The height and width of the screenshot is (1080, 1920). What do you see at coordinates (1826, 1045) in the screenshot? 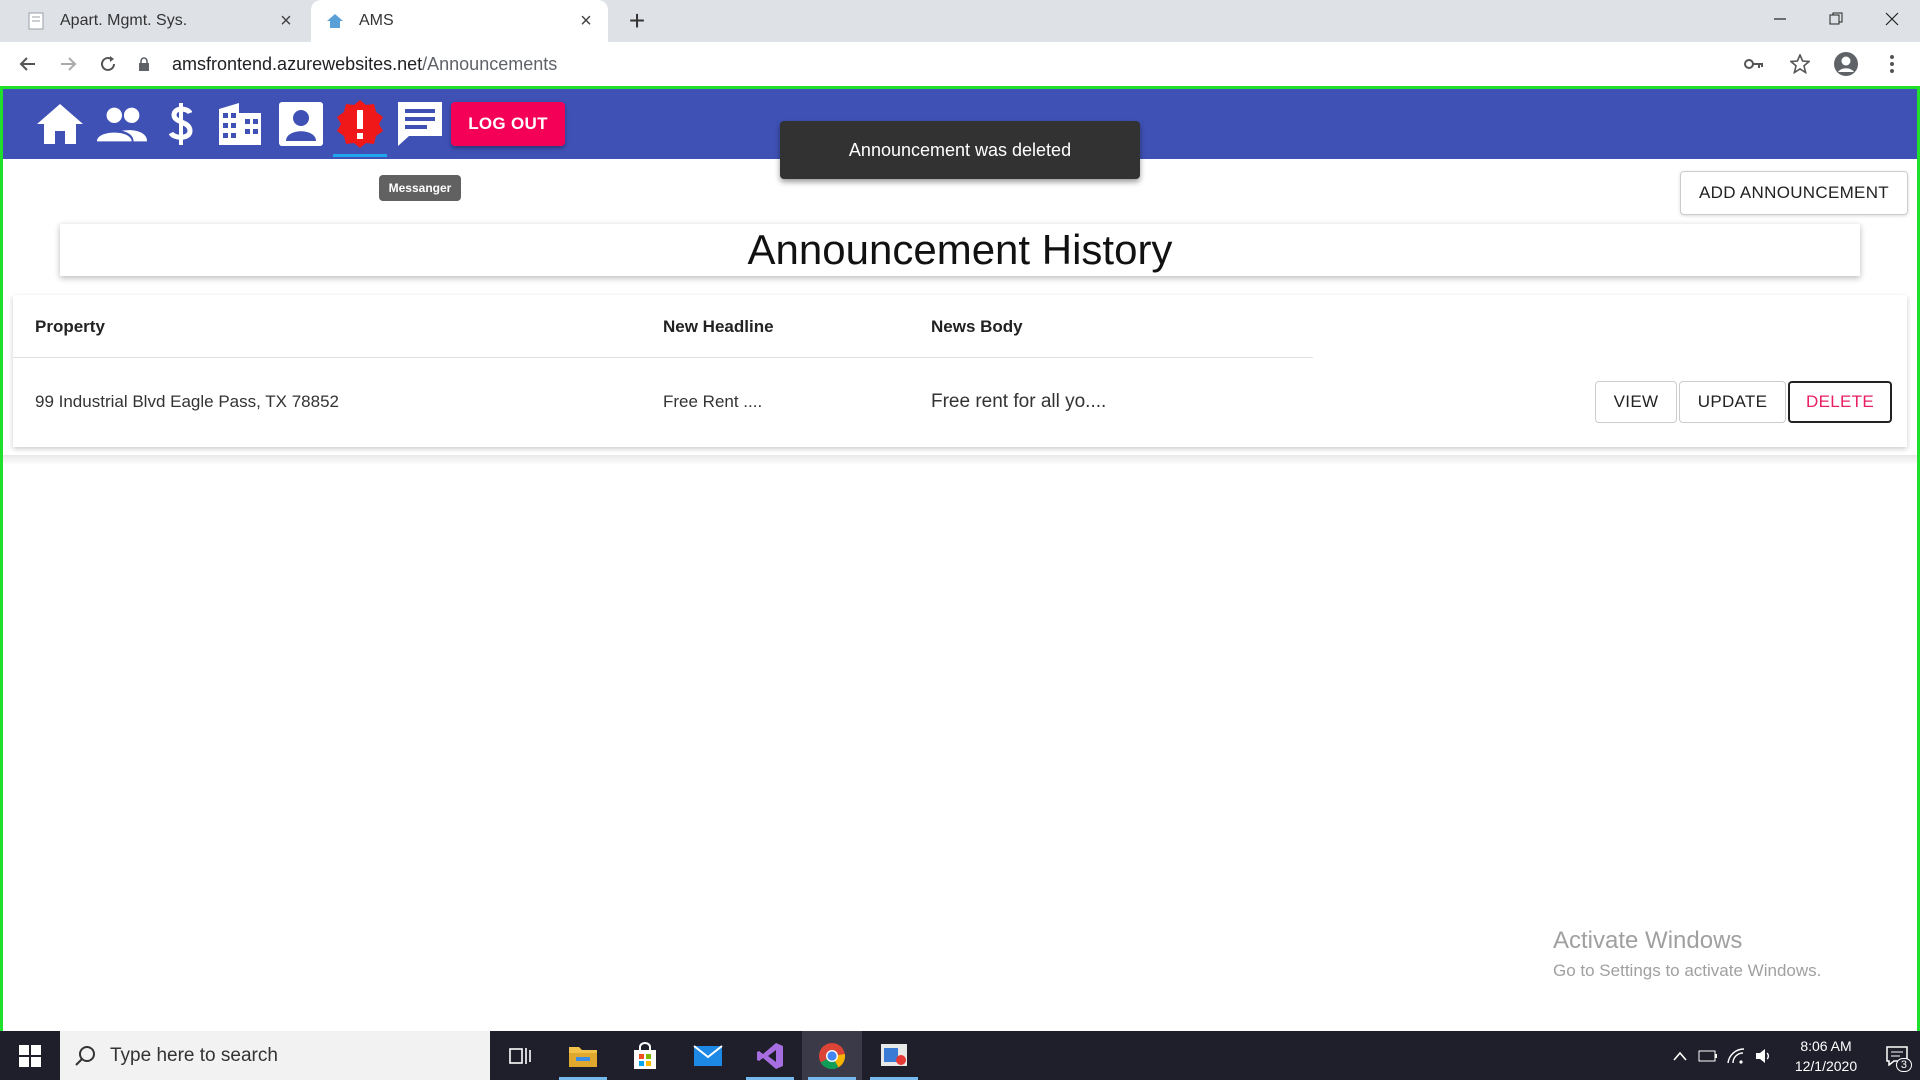
I see `clock-time: 8:06 AM` at bounding box center [1826, 1045].